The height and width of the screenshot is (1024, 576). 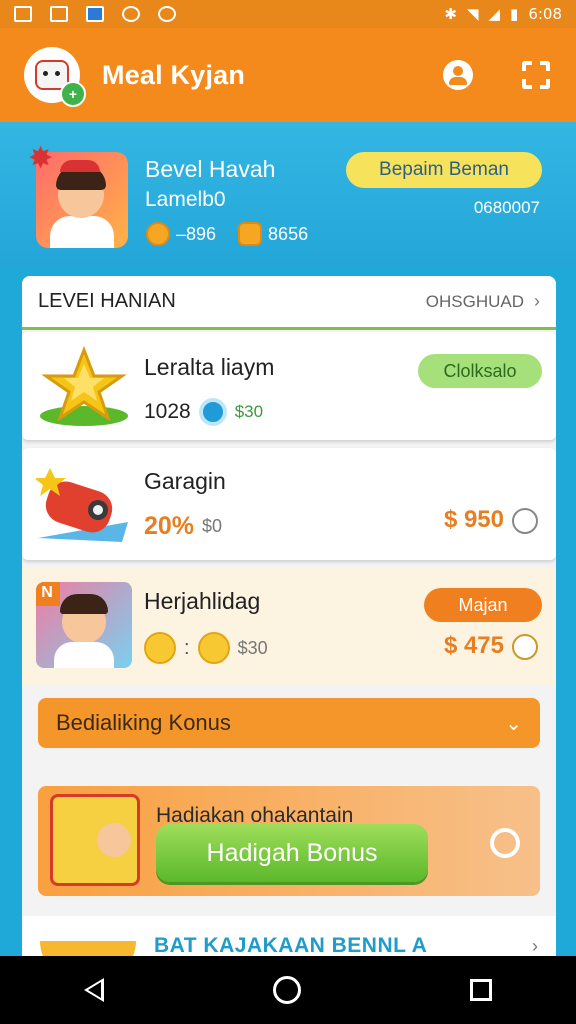 What do you see at coordinates (473, 519) in the screenshot?
I see `item-price: $ 950` at bounding box center [473, 519].